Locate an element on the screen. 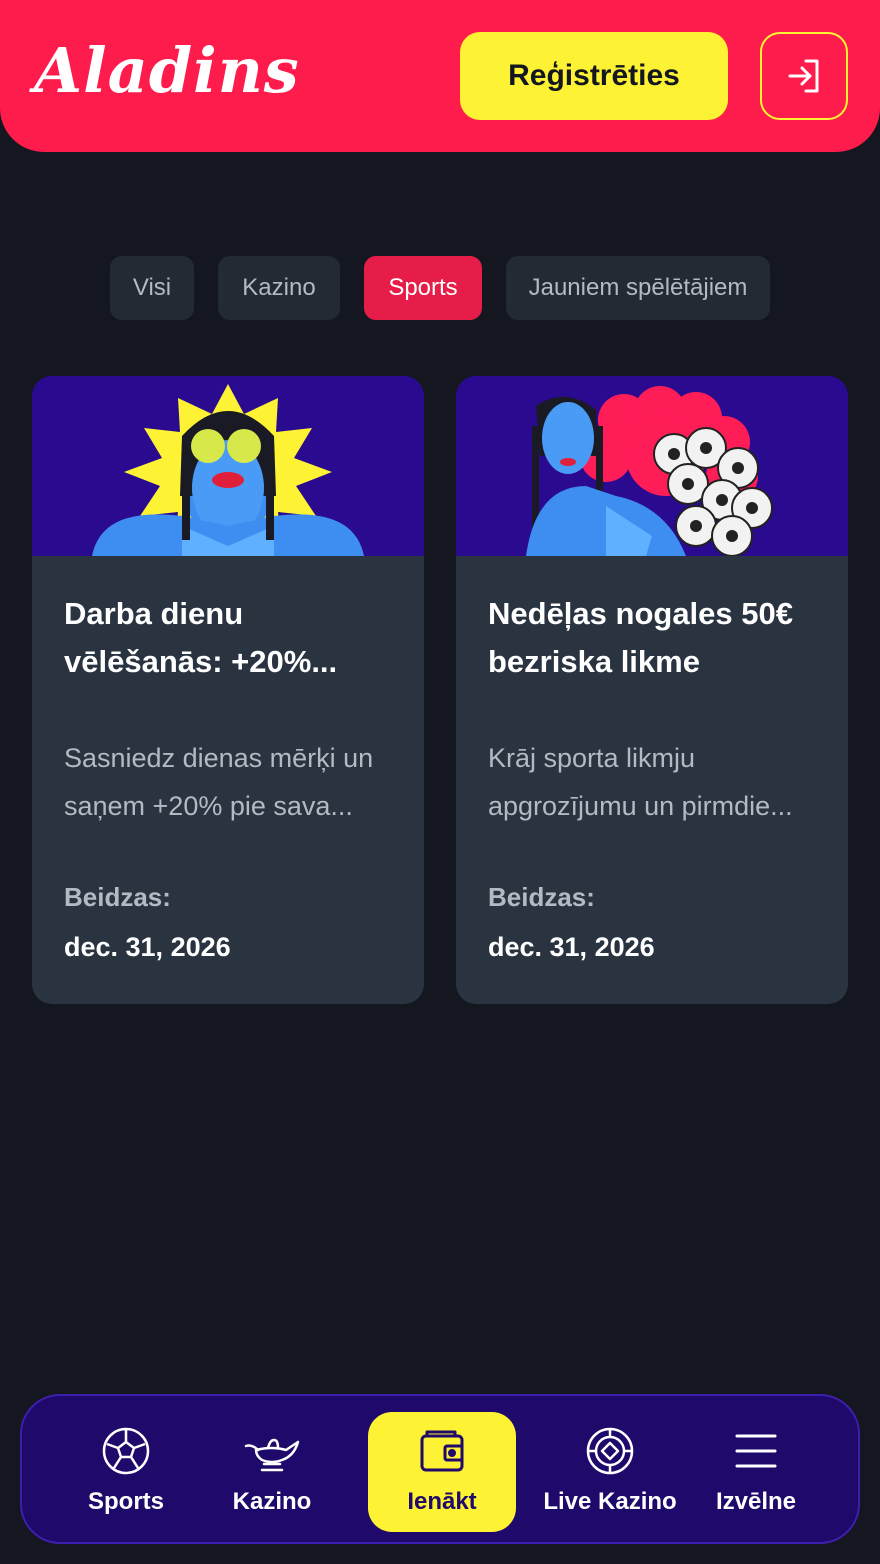 Image resolution: width=880 pixels, height=1564 pixels. login-arrow-icon is located at coordinates (803, 76).